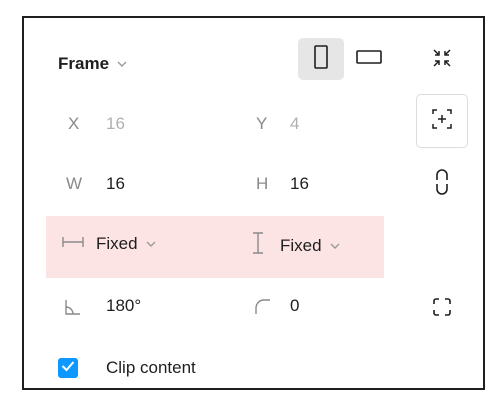 This screenshot has width=501, height=411. What do you see at coordinates (115, 184) in the screenshot?
I see `w-input: 16` at bounding box center [115, 184].